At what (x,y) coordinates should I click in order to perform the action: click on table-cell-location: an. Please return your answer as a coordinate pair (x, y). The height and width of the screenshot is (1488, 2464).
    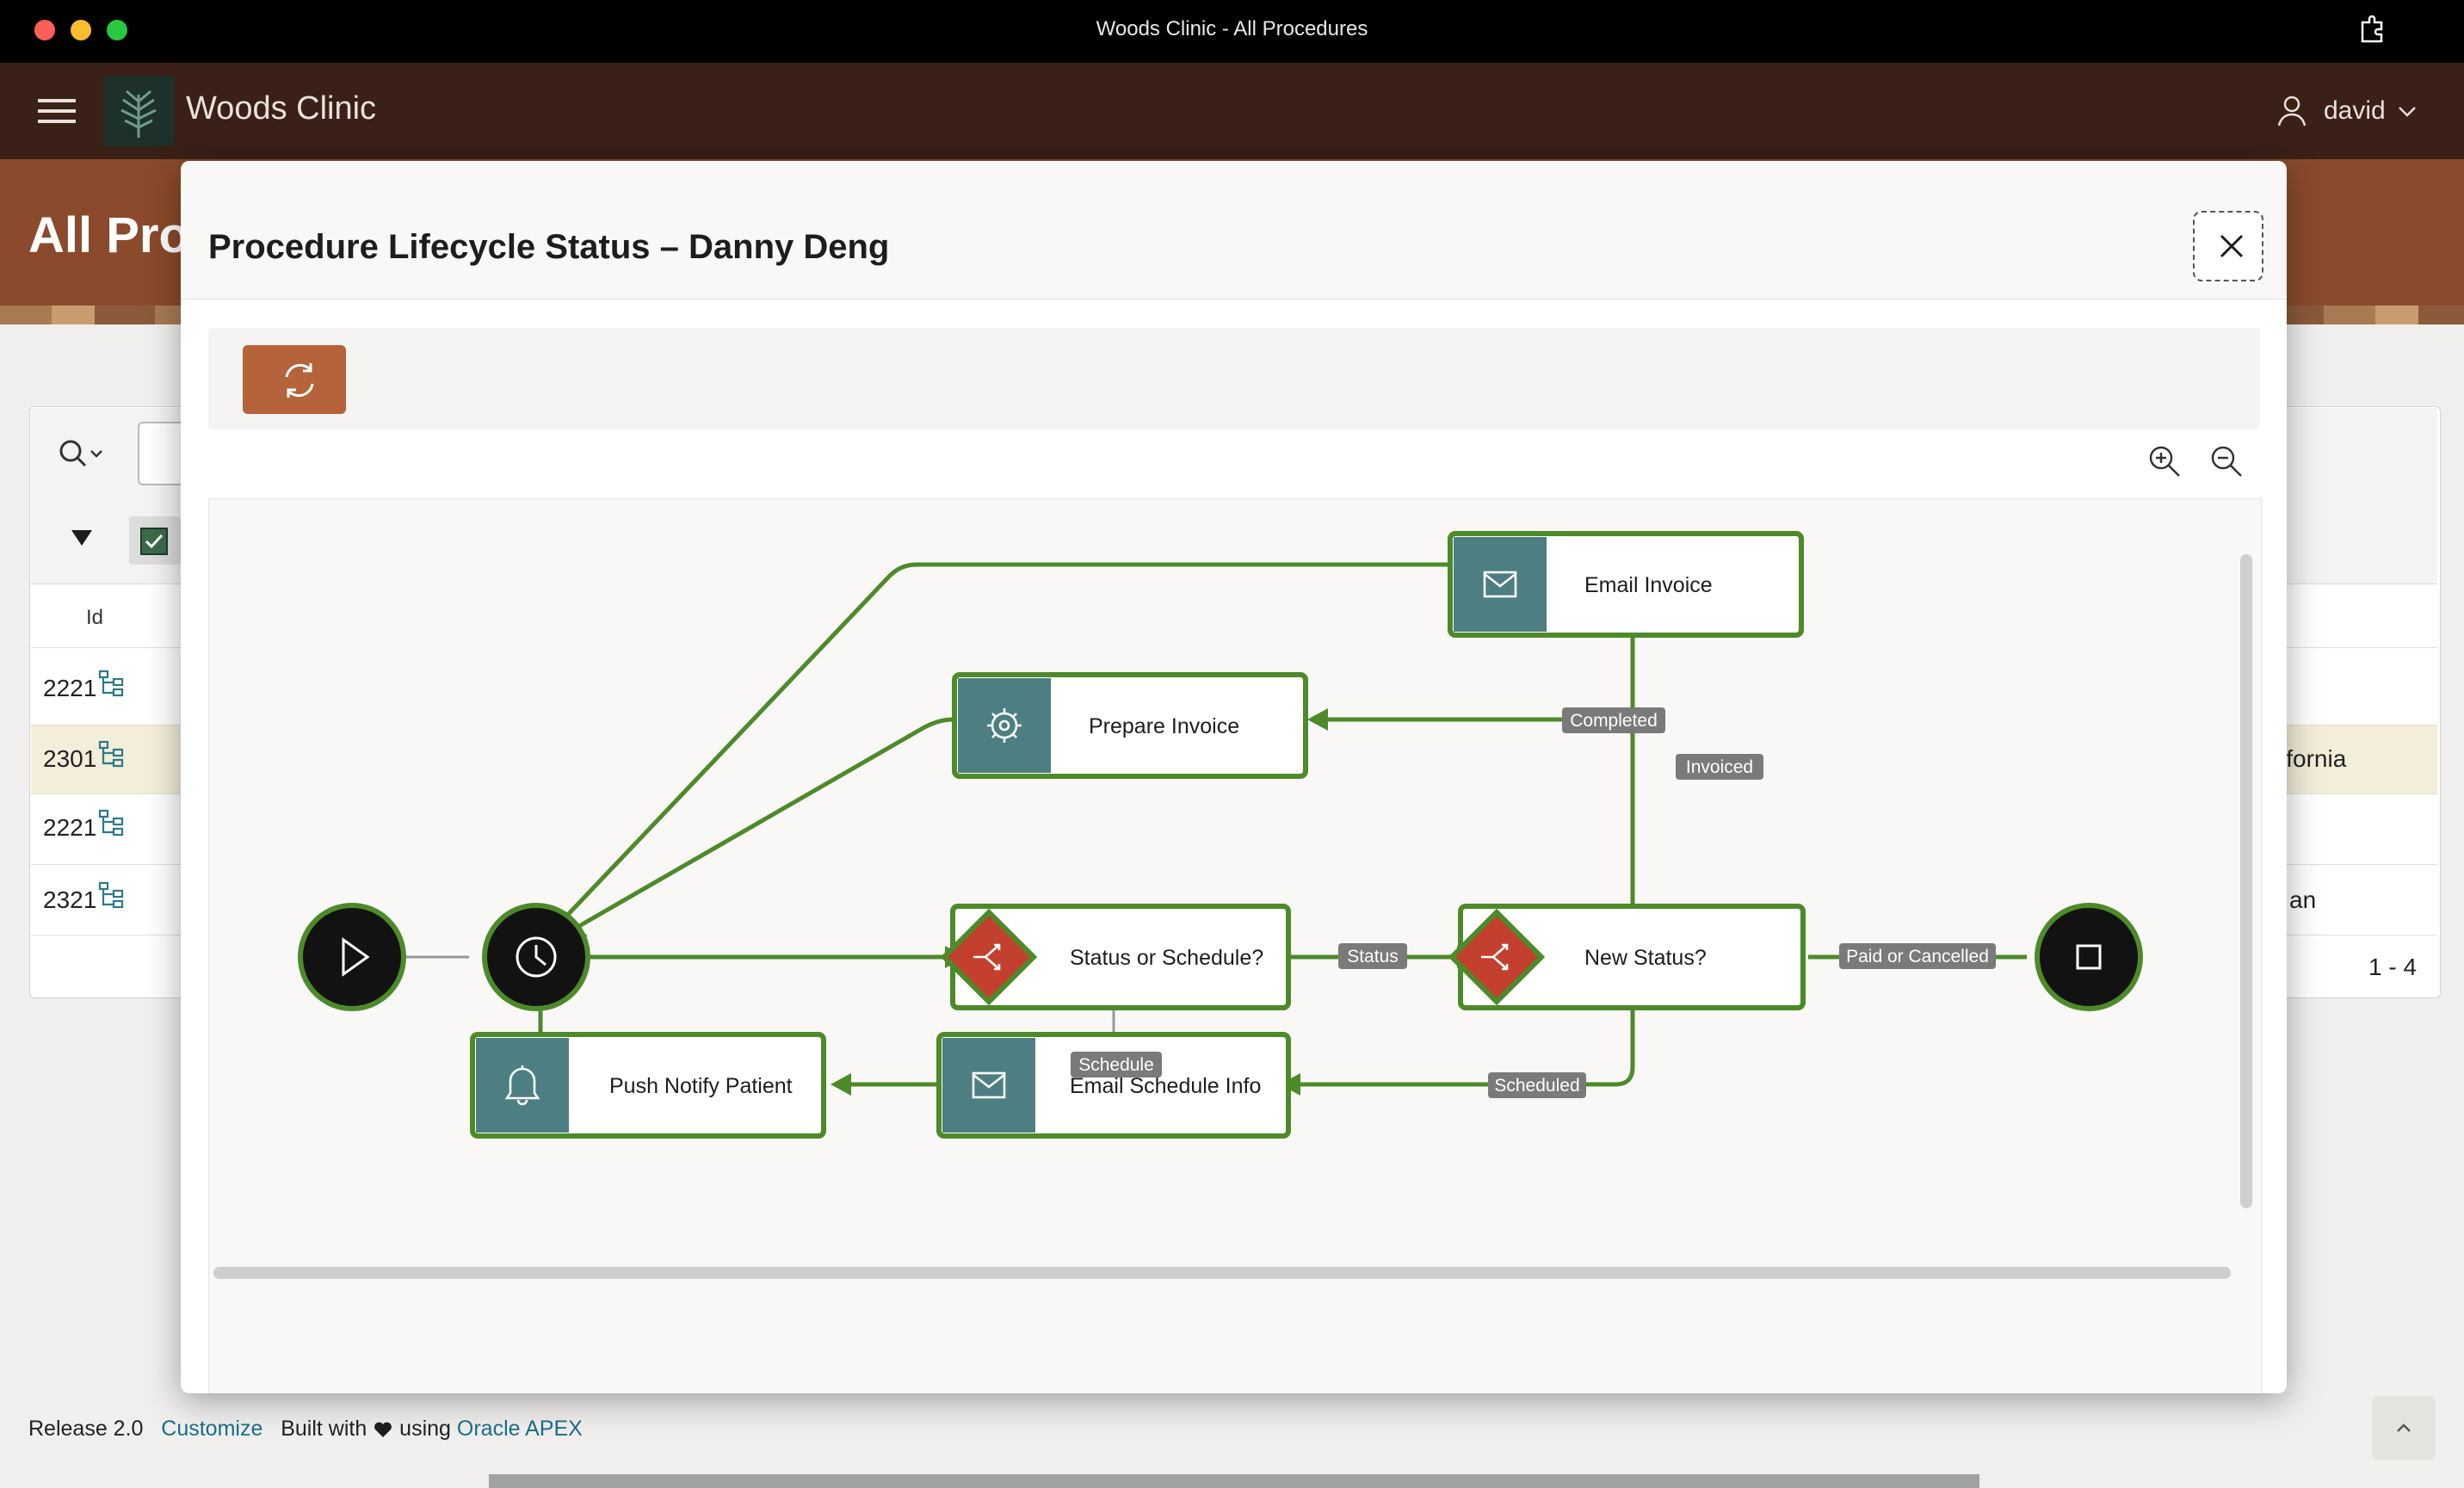
    Looking at the image, I should click on (2303, 899).